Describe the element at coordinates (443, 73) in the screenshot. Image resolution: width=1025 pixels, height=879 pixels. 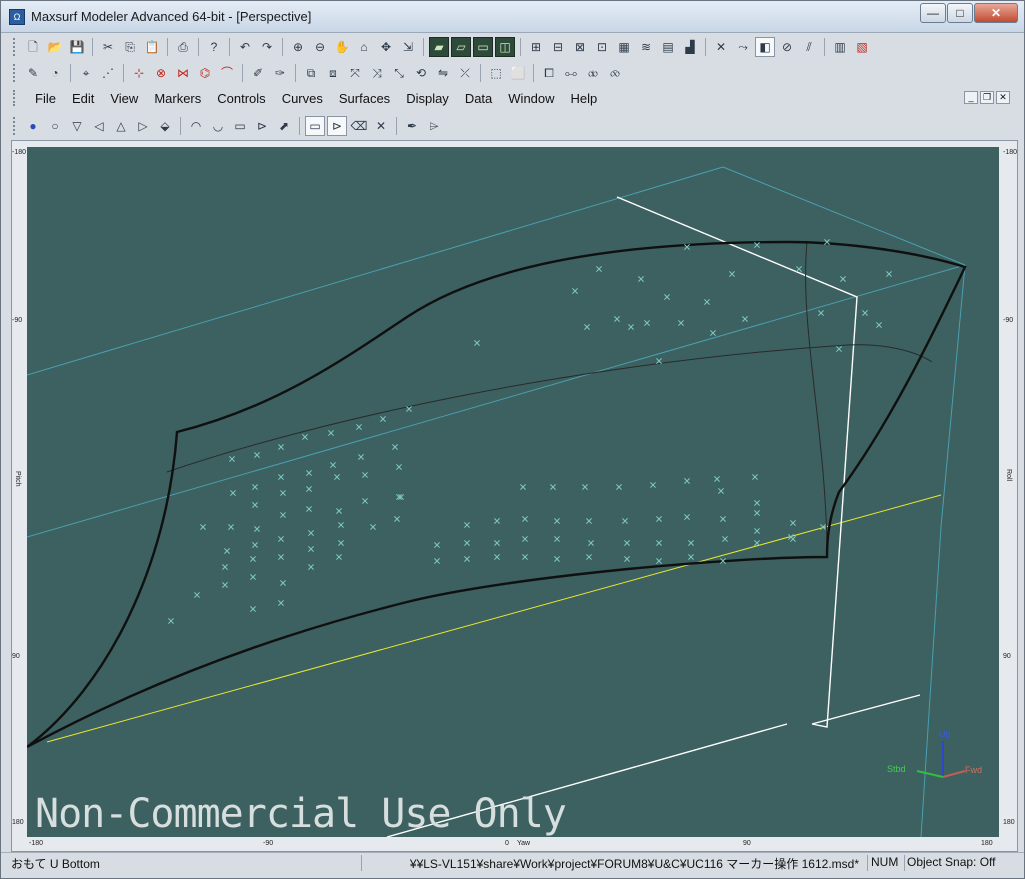
I see `flip-icon: ⇋` at that location.